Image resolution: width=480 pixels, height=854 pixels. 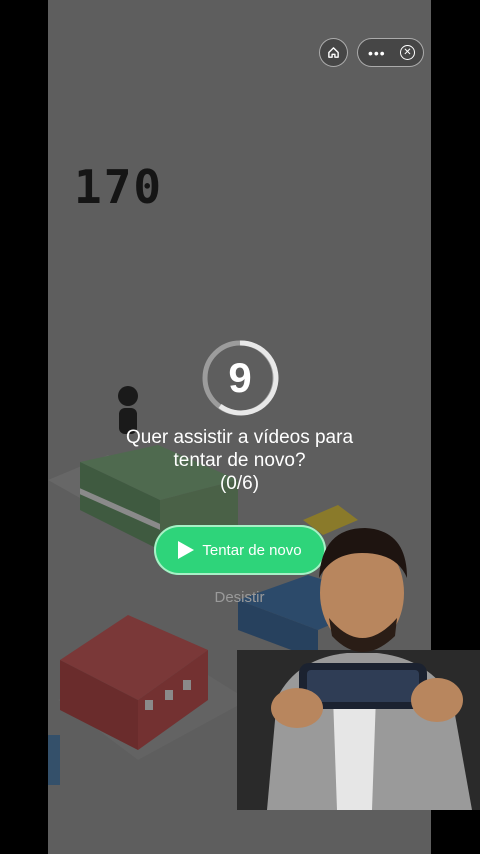 I want to click on home-button, so click(x=333, y=52).